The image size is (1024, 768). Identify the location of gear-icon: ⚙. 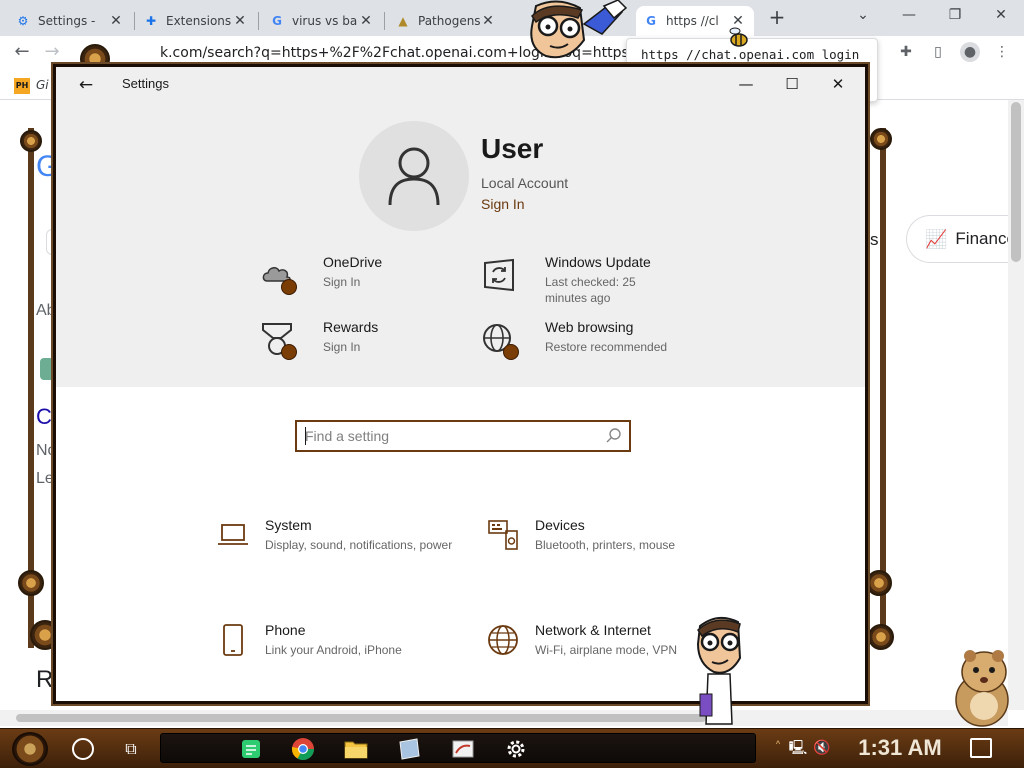
(23, 21).